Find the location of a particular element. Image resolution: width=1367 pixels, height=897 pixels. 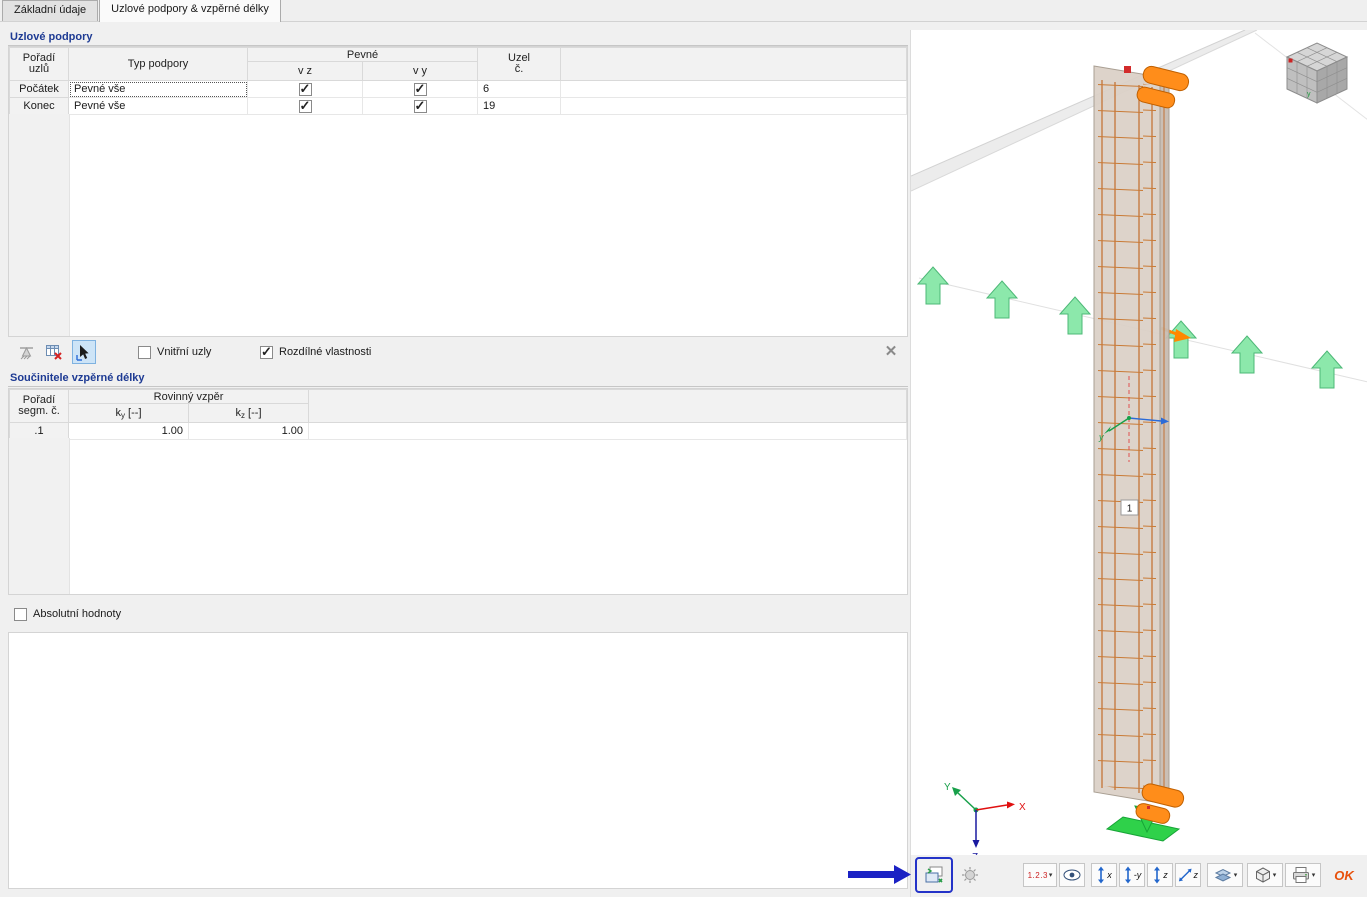

col-header-segment-order: Pořadí segm. č. is located at coordinates (39, 406).